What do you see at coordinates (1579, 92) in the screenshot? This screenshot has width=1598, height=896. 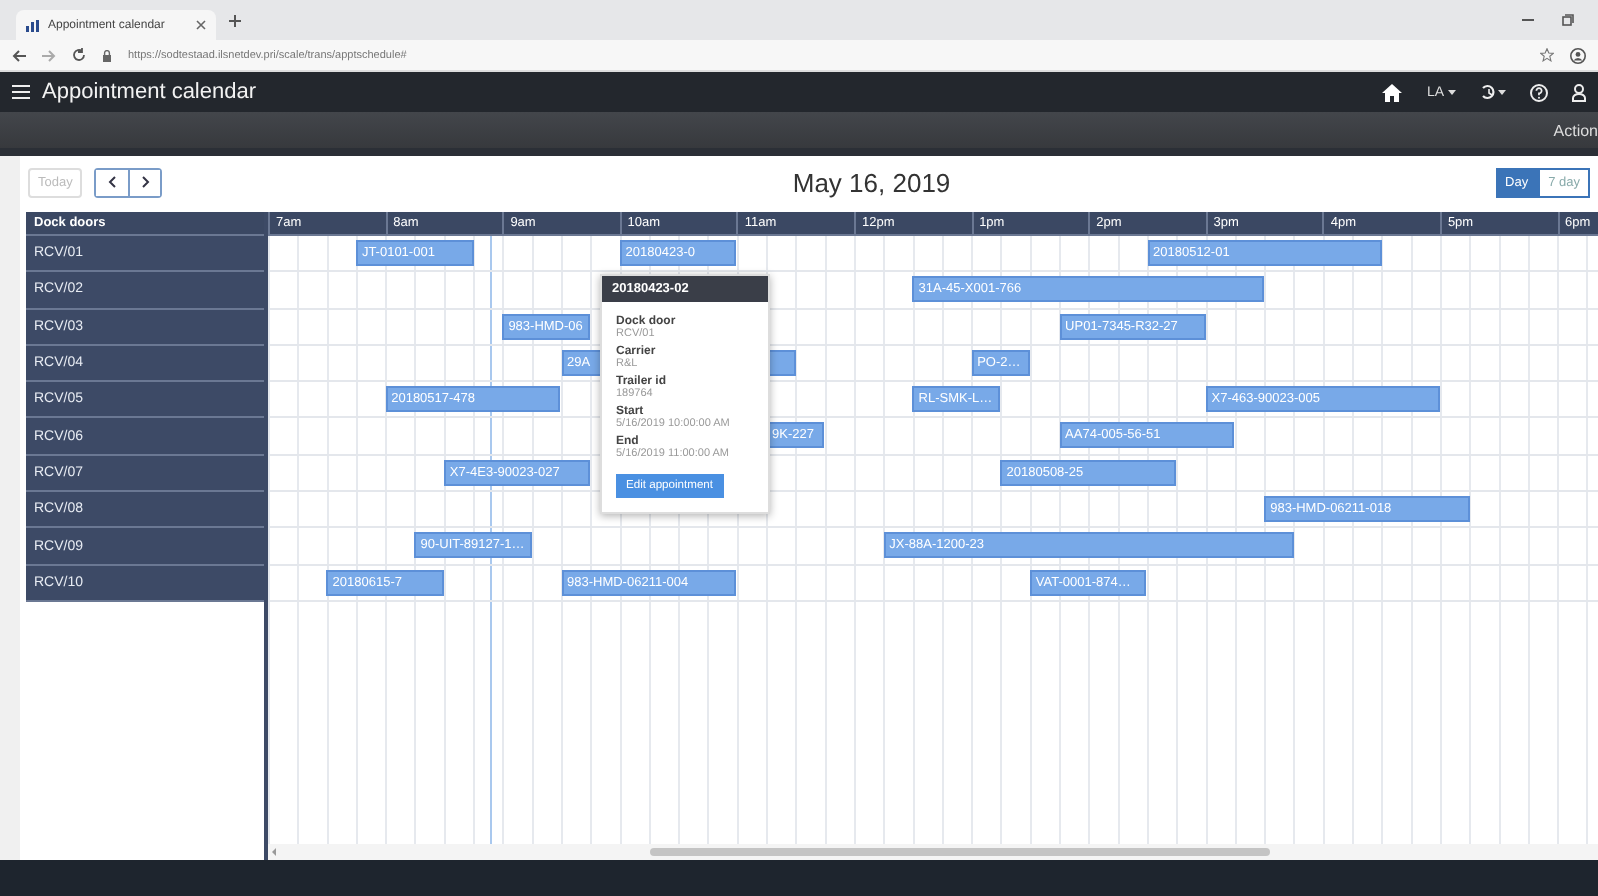 I see `user-icon` at bounding box center [1579, 92].